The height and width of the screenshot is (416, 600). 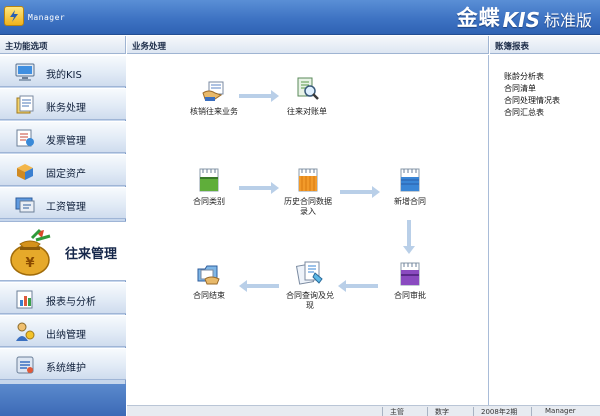 I want to click on status-user-mode: 主管, so click(x=397, y=412).